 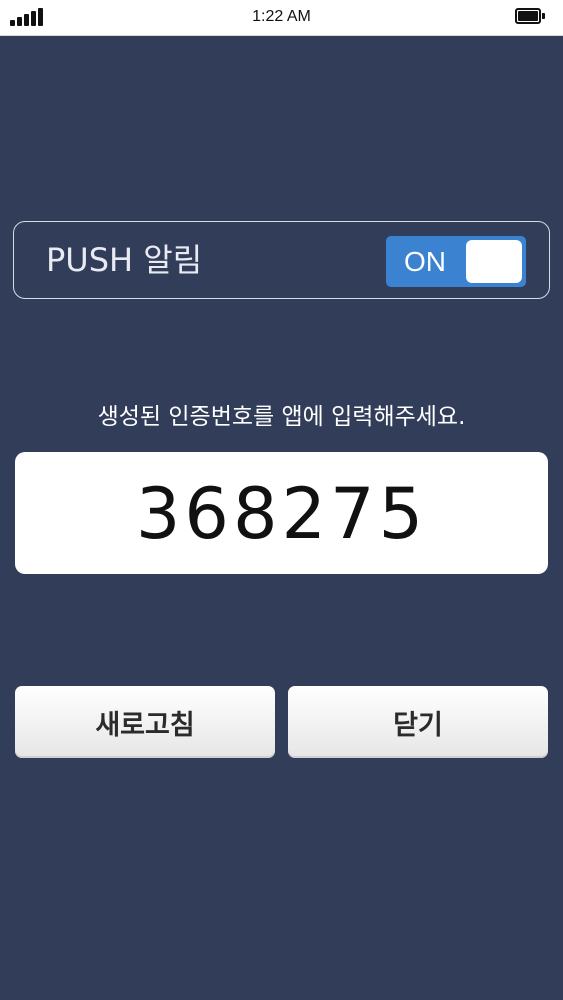 What do you see at coordinates (281, 260) in the screenshot?
I see `push-notification-panel: PUSH 알림 ON` at bounding box center [281, 260].